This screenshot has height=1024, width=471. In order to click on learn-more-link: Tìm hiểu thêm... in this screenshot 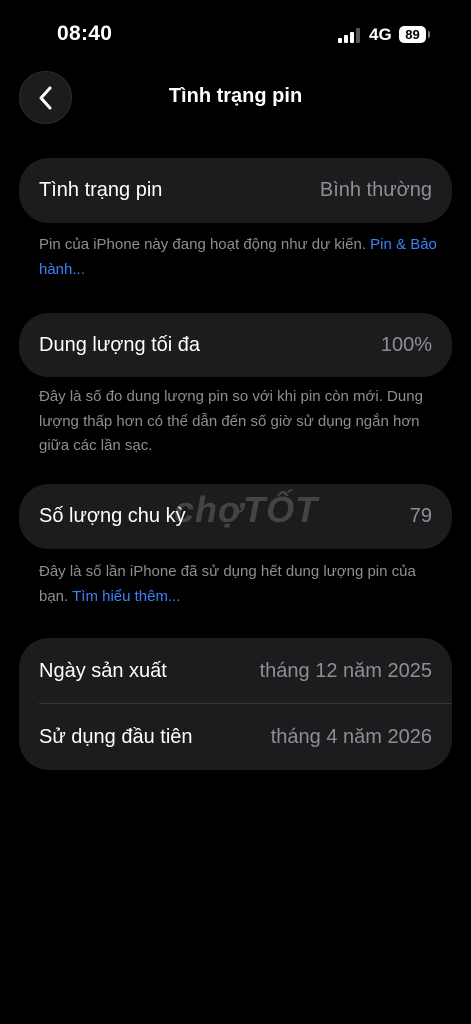, I will do `click(126, 596)`.